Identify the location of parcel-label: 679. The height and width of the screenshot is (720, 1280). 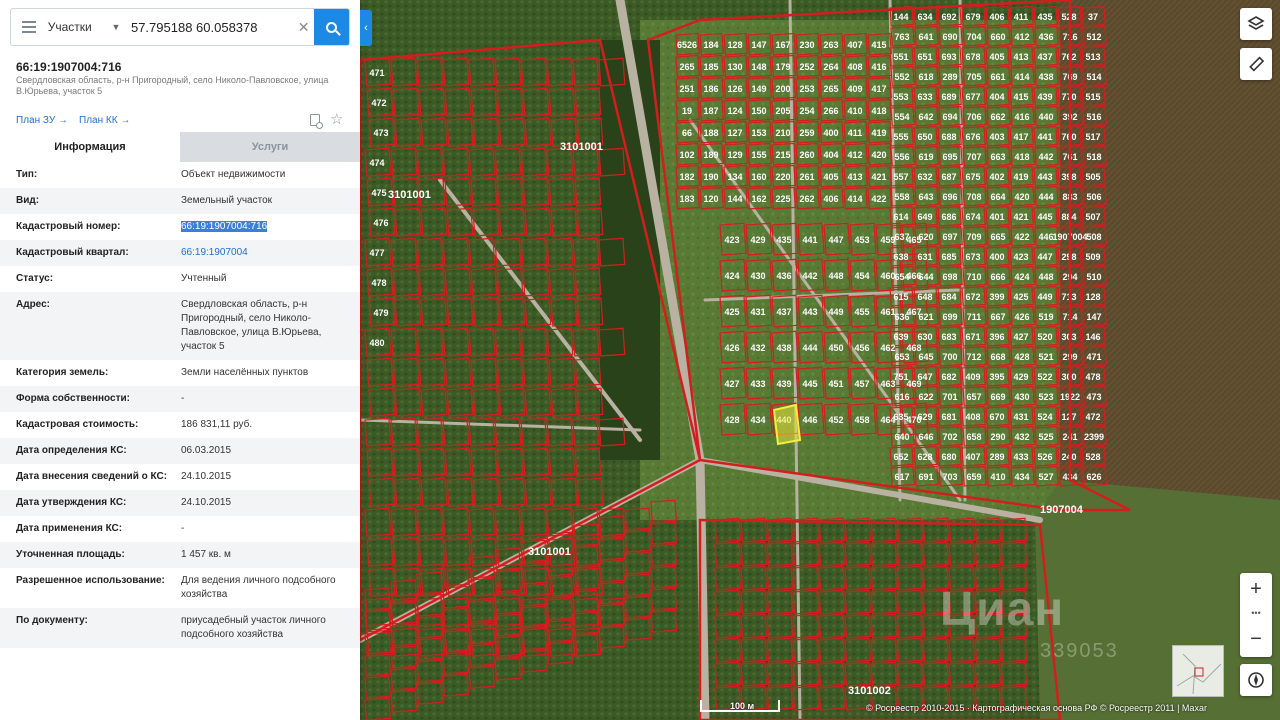
(972, 17).